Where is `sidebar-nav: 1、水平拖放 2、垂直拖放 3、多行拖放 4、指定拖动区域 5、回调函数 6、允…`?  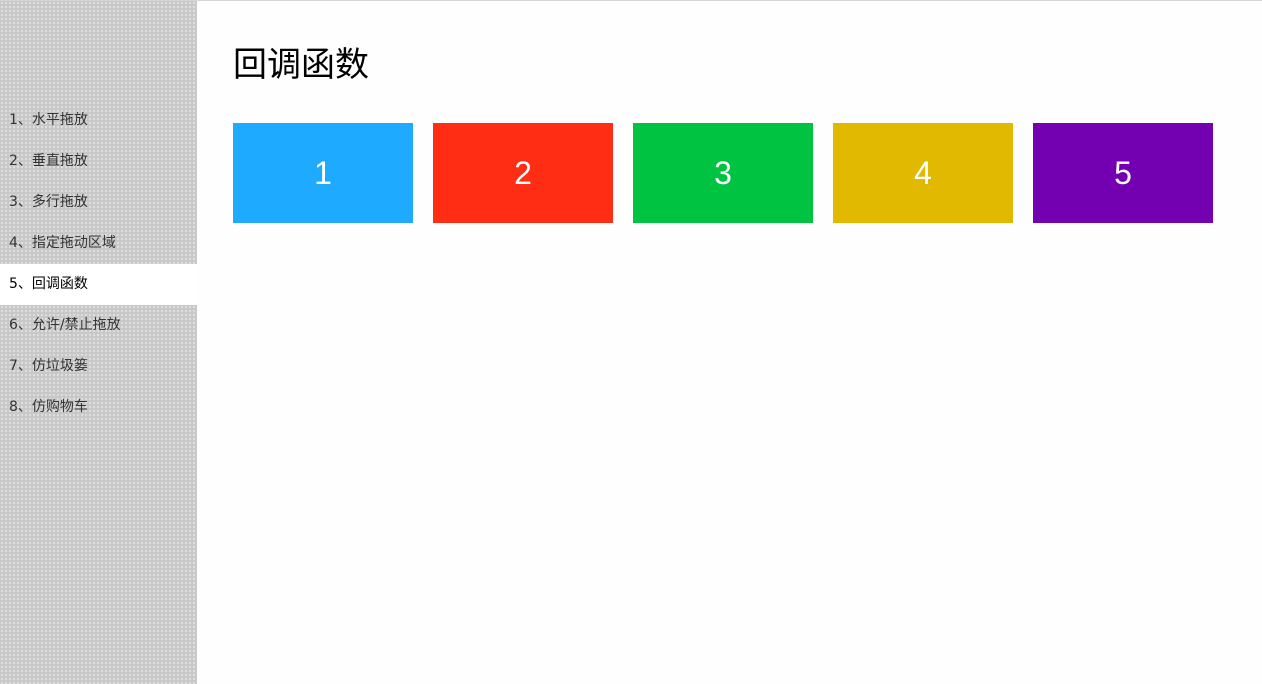
sidebar-nav: 1、水平拖放 2、垂直拖放 3、多行拖放 4、指定拖动区域 5、回调函数 6、允… is located at coordinates (98, 264).